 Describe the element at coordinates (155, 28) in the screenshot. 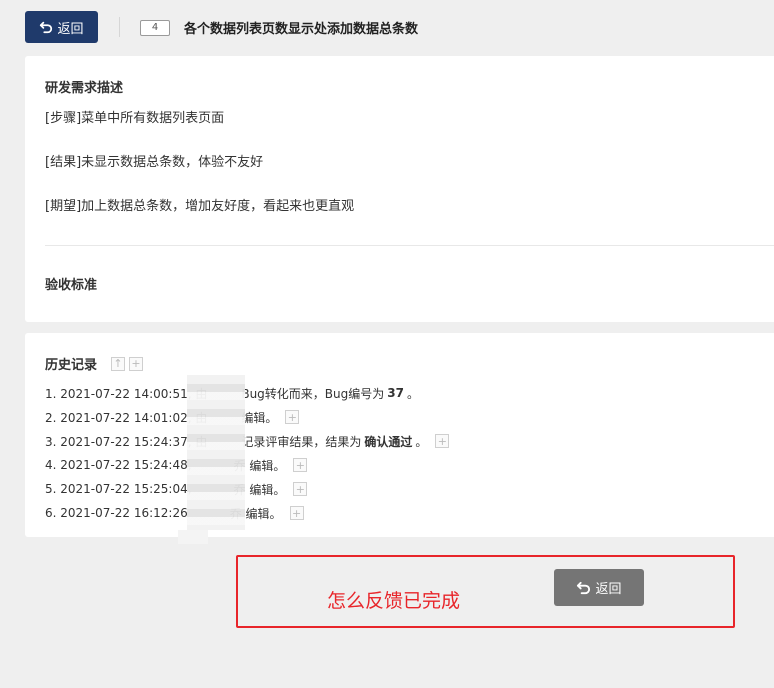

I see `story-id-badge: 4` at that location.